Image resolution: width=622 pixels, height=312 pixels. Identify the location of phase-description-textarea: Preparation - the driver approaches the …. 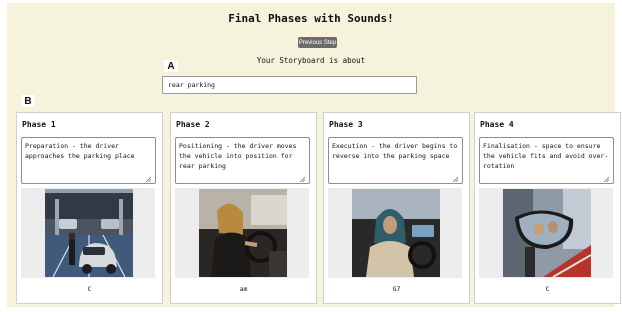
(88, 160).